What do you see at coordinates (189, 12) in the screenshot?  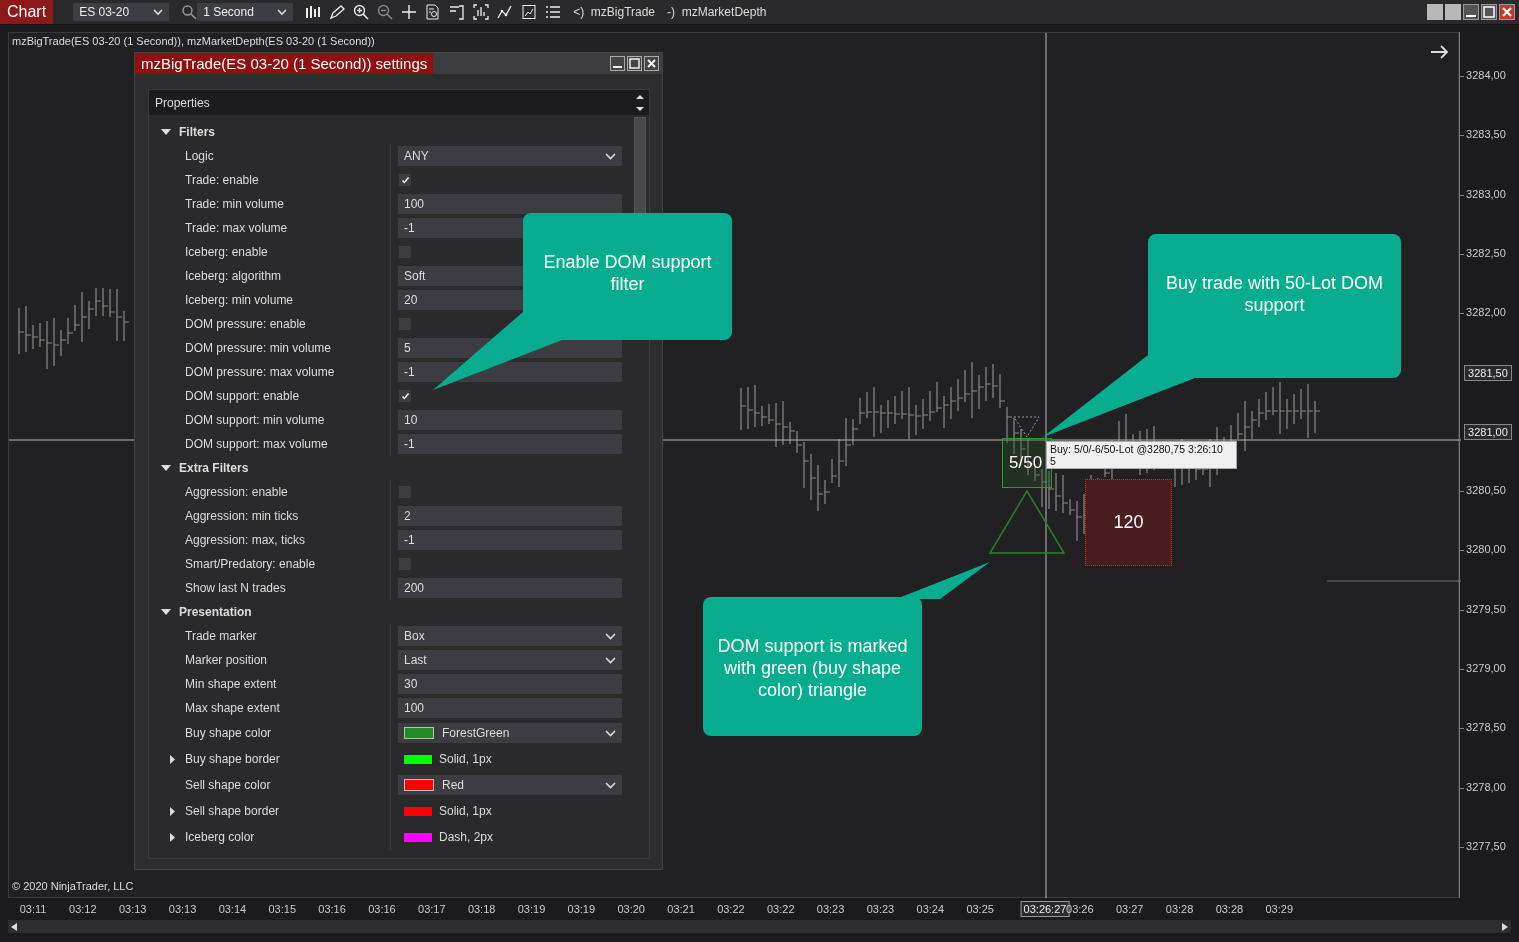 I see `search-icon` at bounding box center [189, 12].